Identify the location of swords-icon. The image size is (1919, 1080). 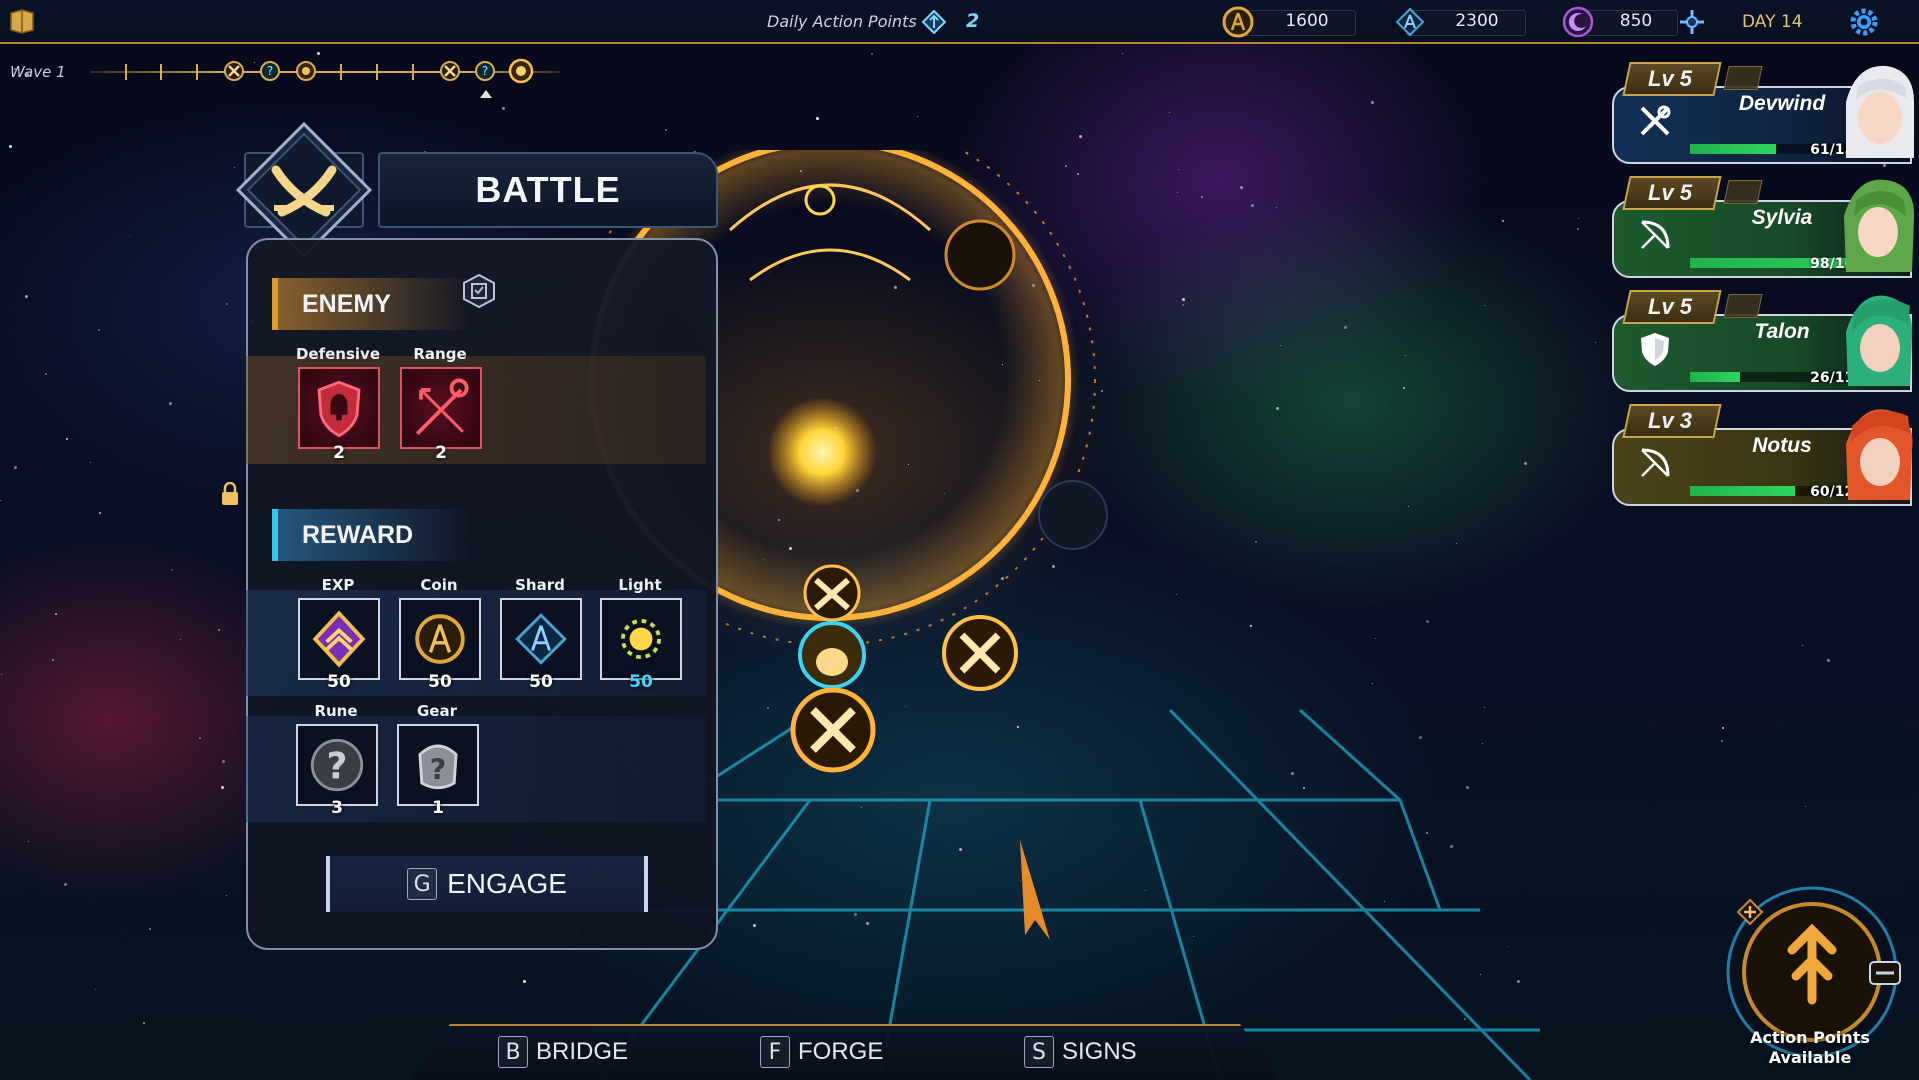
(1655, 120).